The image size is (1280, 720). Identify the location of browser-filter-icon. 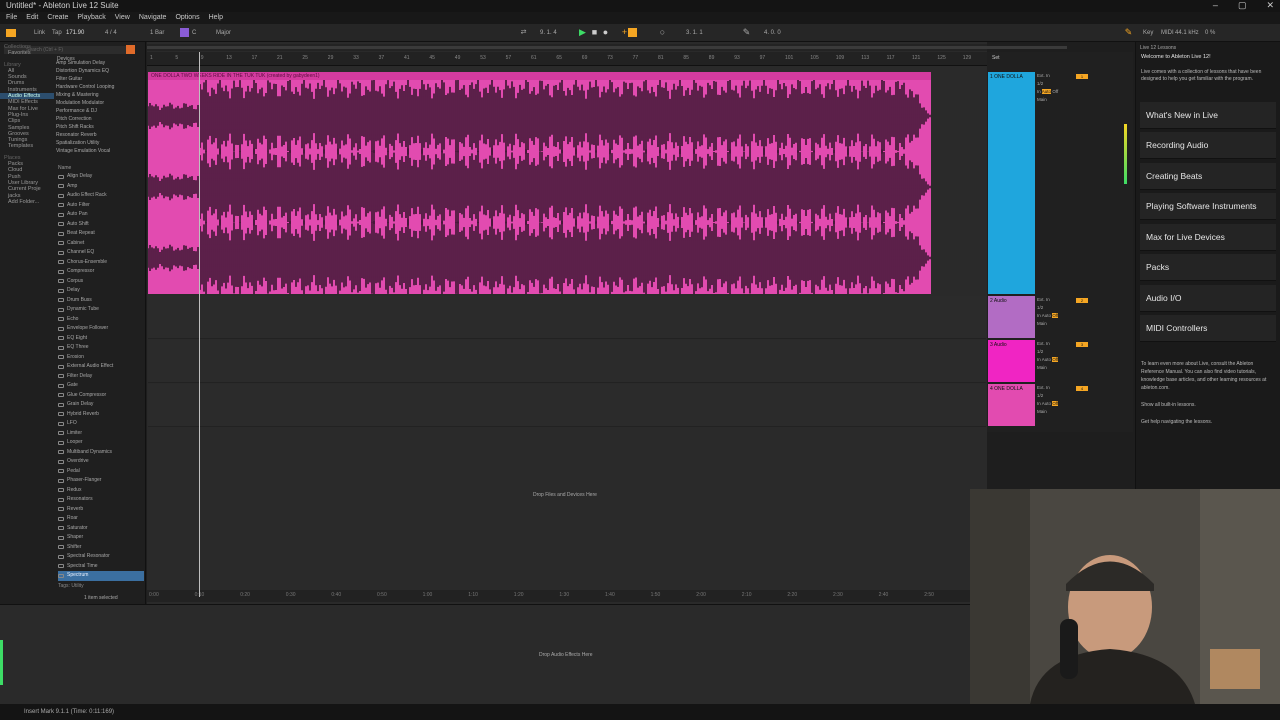
(130, 49).